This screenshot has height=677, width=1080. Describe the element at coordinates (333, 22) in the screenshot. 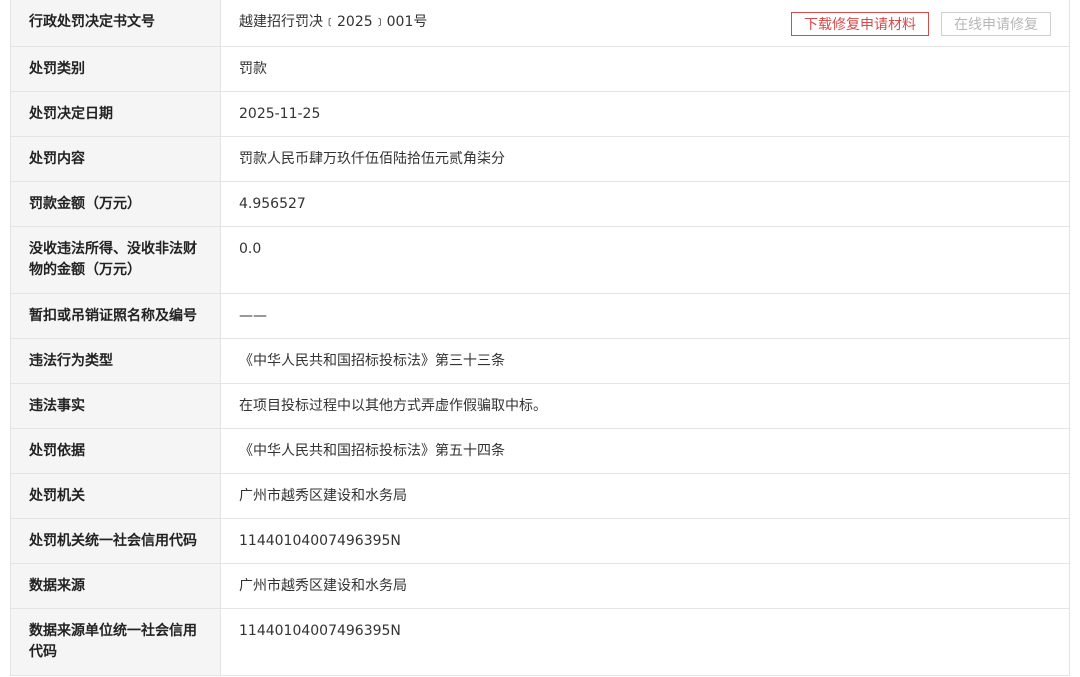

I see `decision-number: 越建招行罚决﹝2025﹞001号` at that location.